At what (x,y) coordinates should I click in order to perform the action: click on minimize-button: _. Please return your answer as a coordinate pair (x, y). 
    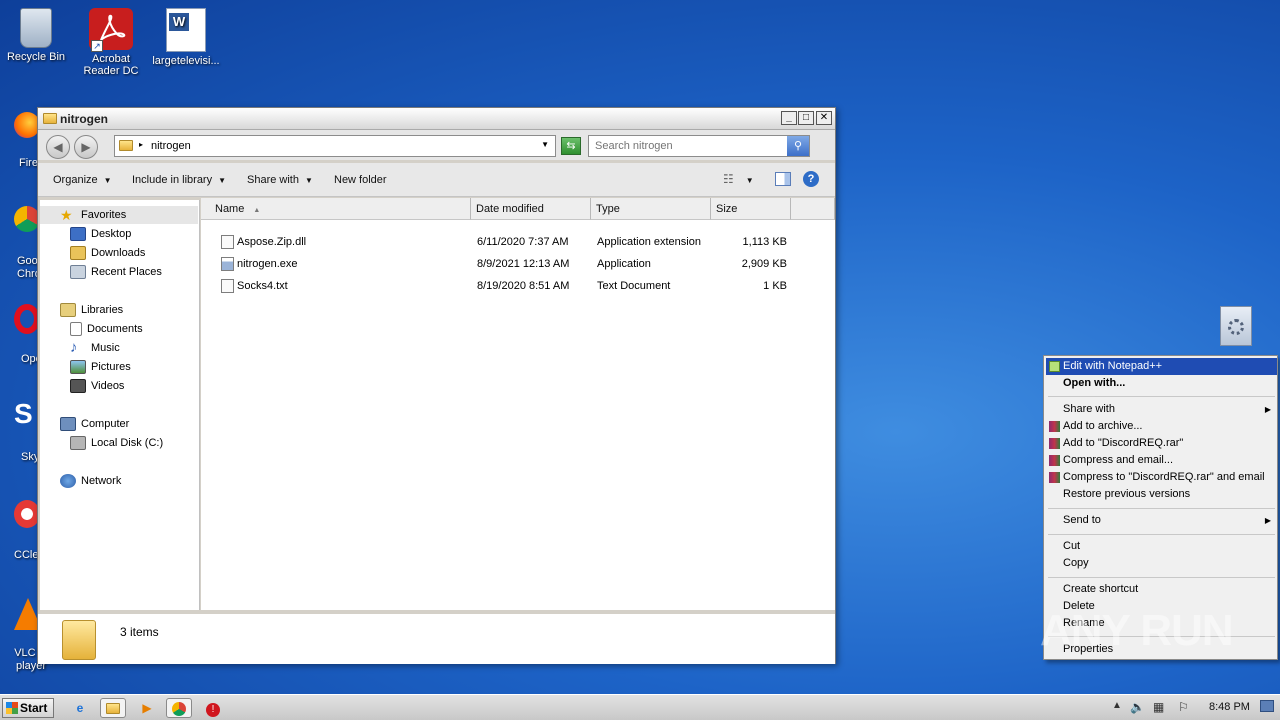
    Looking at the image, I should click on (789, 118).